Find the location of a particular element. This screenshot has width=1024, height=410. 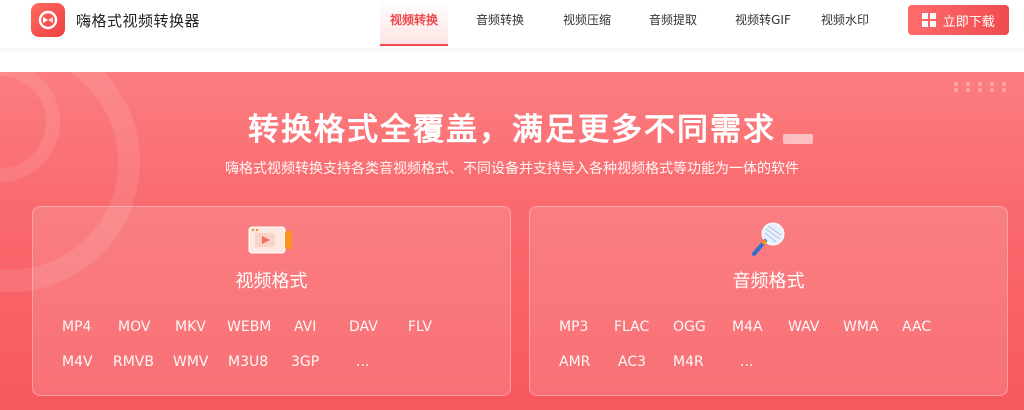

windows-icon is located at coordinates (929, 20).